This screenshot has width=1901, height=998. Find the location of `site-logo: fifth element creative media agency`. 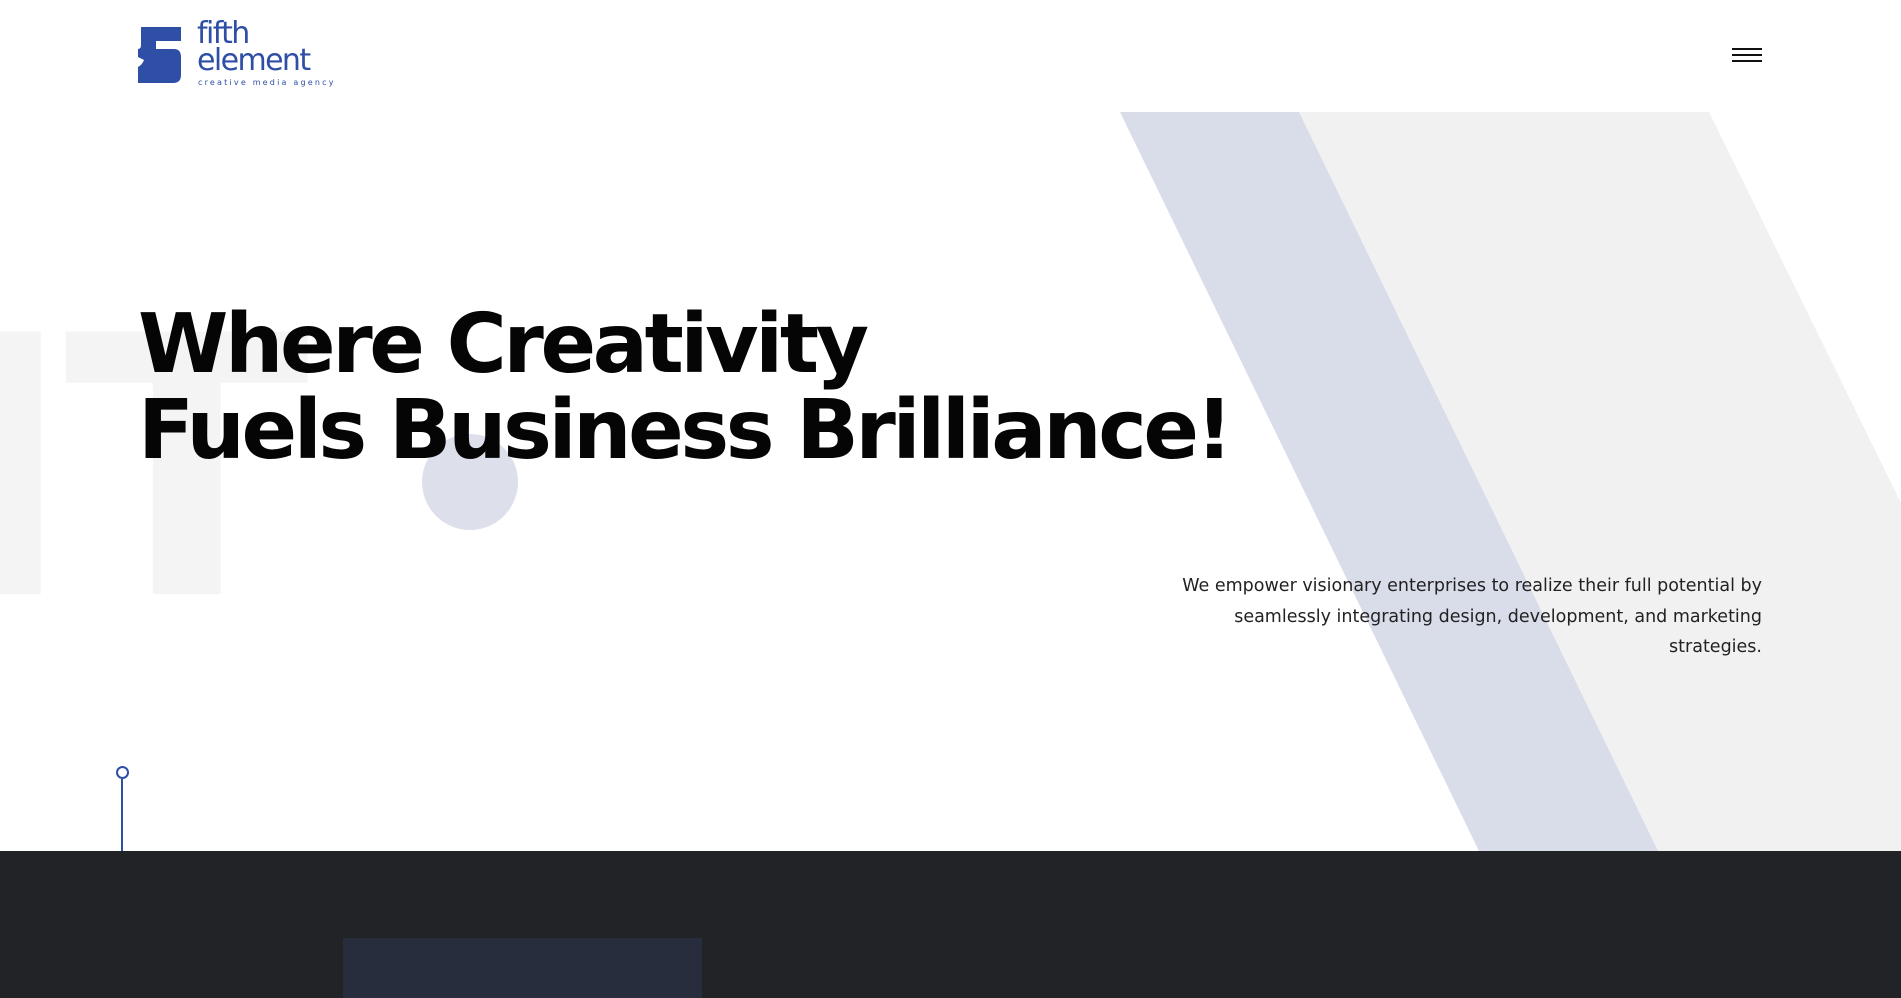

site-logo: fifth element creative media agency is located at coordinates (235, 55).